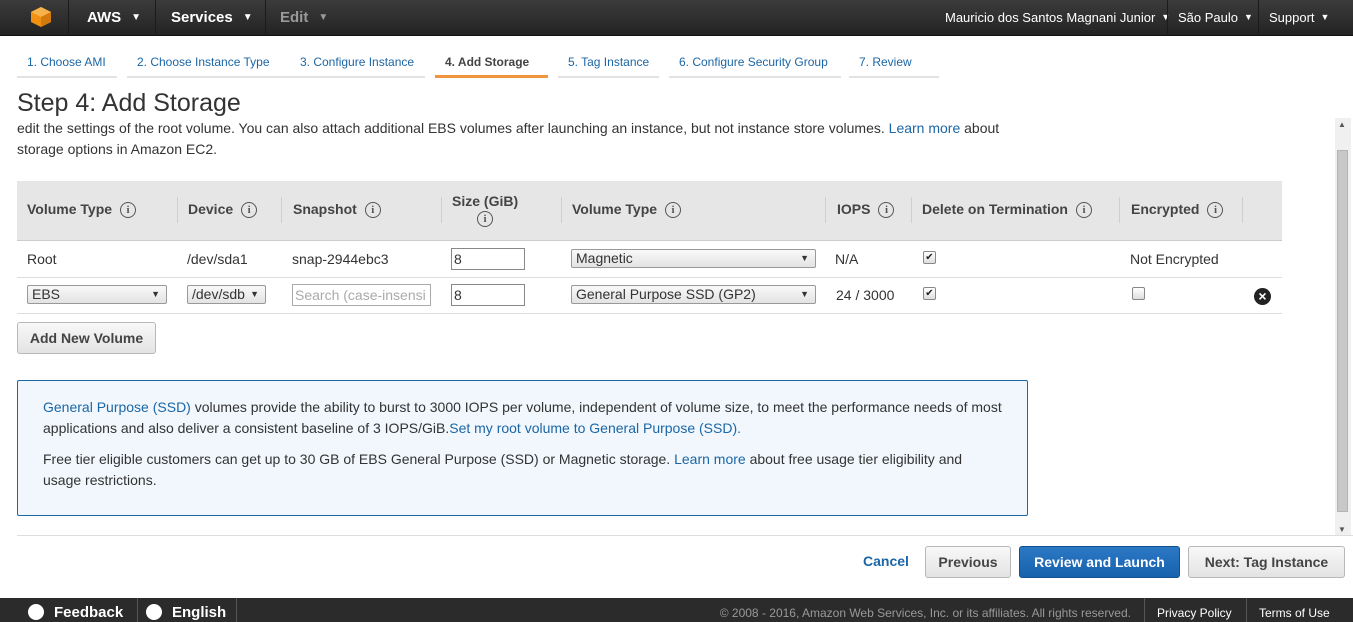 The height and width of the screenshot is (622, 1353). Describe the element at coordinates (1266, 562) in the screenshot. I see `next-tag-instance-button: Next: Tag Instance` at that location.